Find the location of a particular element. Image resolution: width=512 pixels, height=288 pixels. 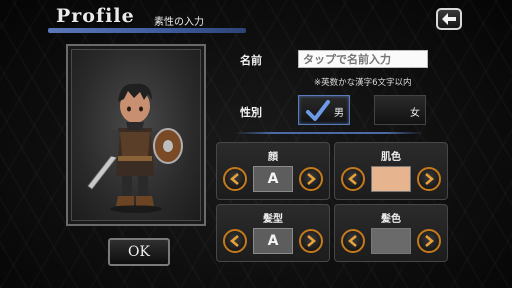

gender-female-label: 女 is located at coordinates (415, 113).